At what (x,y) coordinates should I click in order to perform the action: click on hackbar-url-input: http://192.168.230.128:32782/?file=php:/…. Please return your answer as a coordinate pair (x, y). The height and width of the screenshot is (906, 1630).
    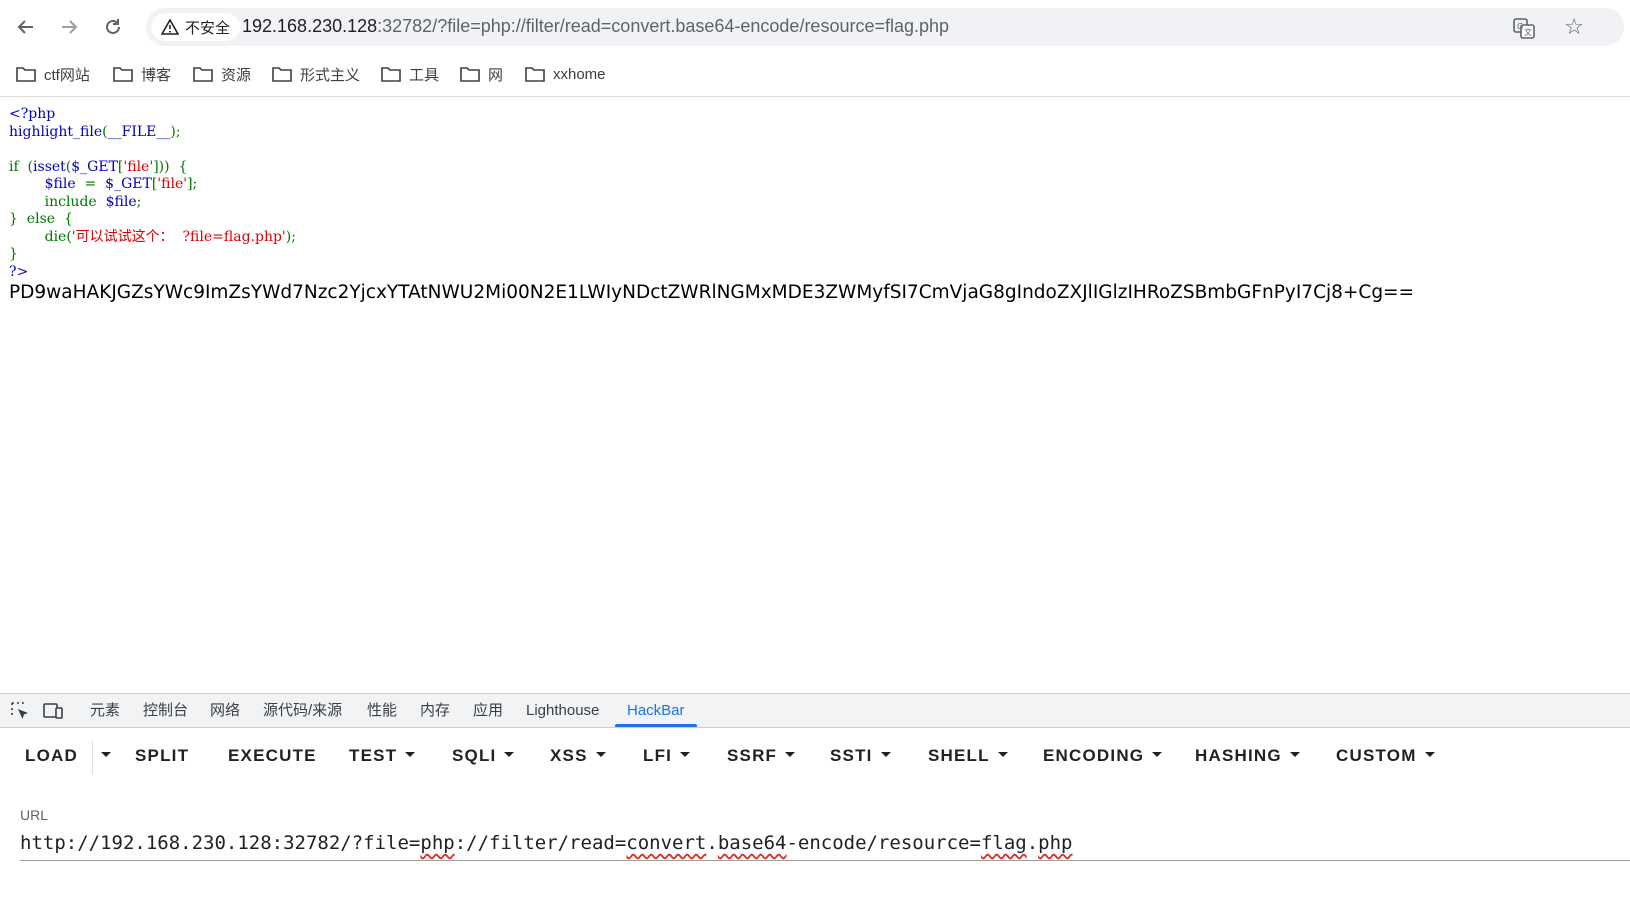
    Looking at the image, I should click on (546, 843).